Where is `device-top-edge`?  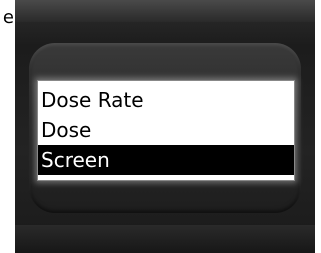 device-top-edge is located at coordinates (165, 11).